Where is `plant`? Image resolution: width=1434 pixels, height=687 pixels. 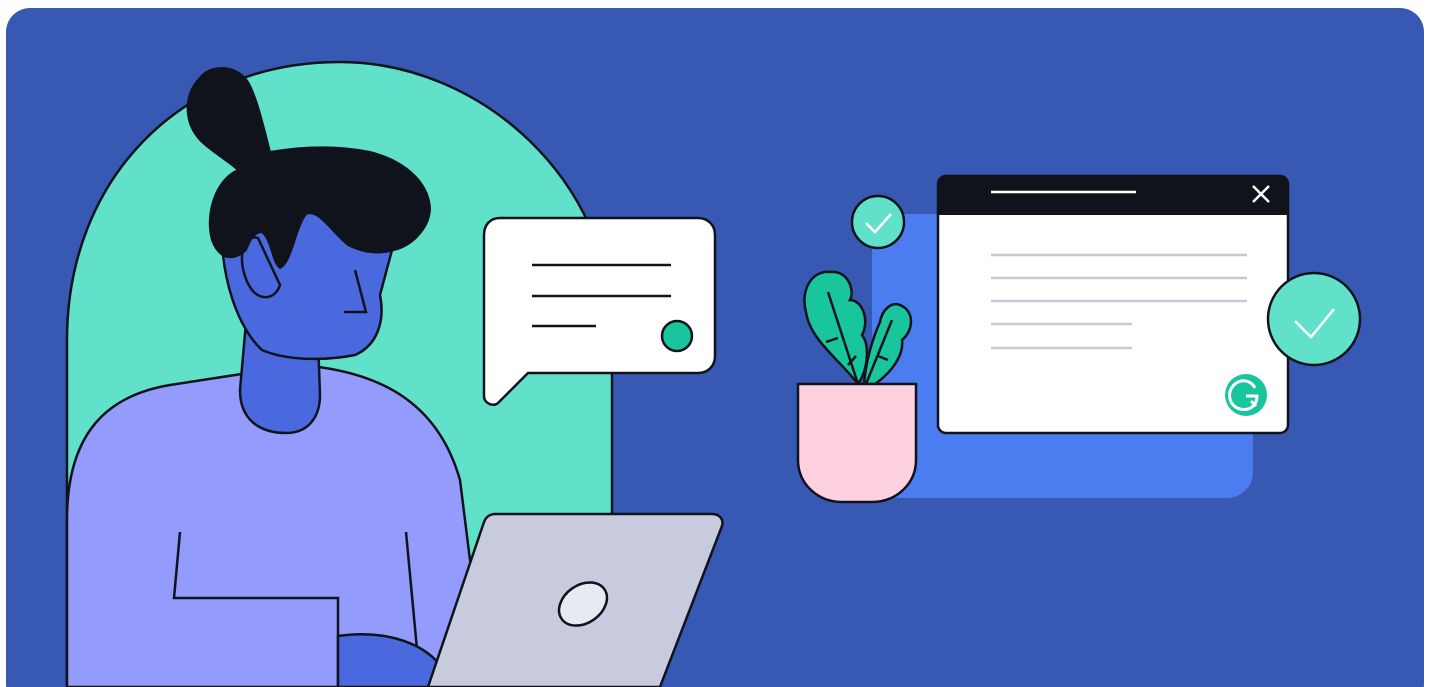
plant is located at coordinates (857, 387).